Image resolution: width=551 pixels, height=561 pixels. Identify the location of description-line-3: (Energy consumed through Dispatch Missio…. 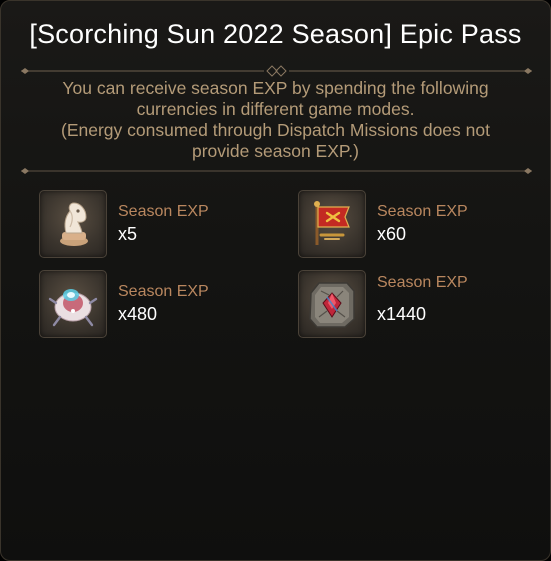
(275, 130).